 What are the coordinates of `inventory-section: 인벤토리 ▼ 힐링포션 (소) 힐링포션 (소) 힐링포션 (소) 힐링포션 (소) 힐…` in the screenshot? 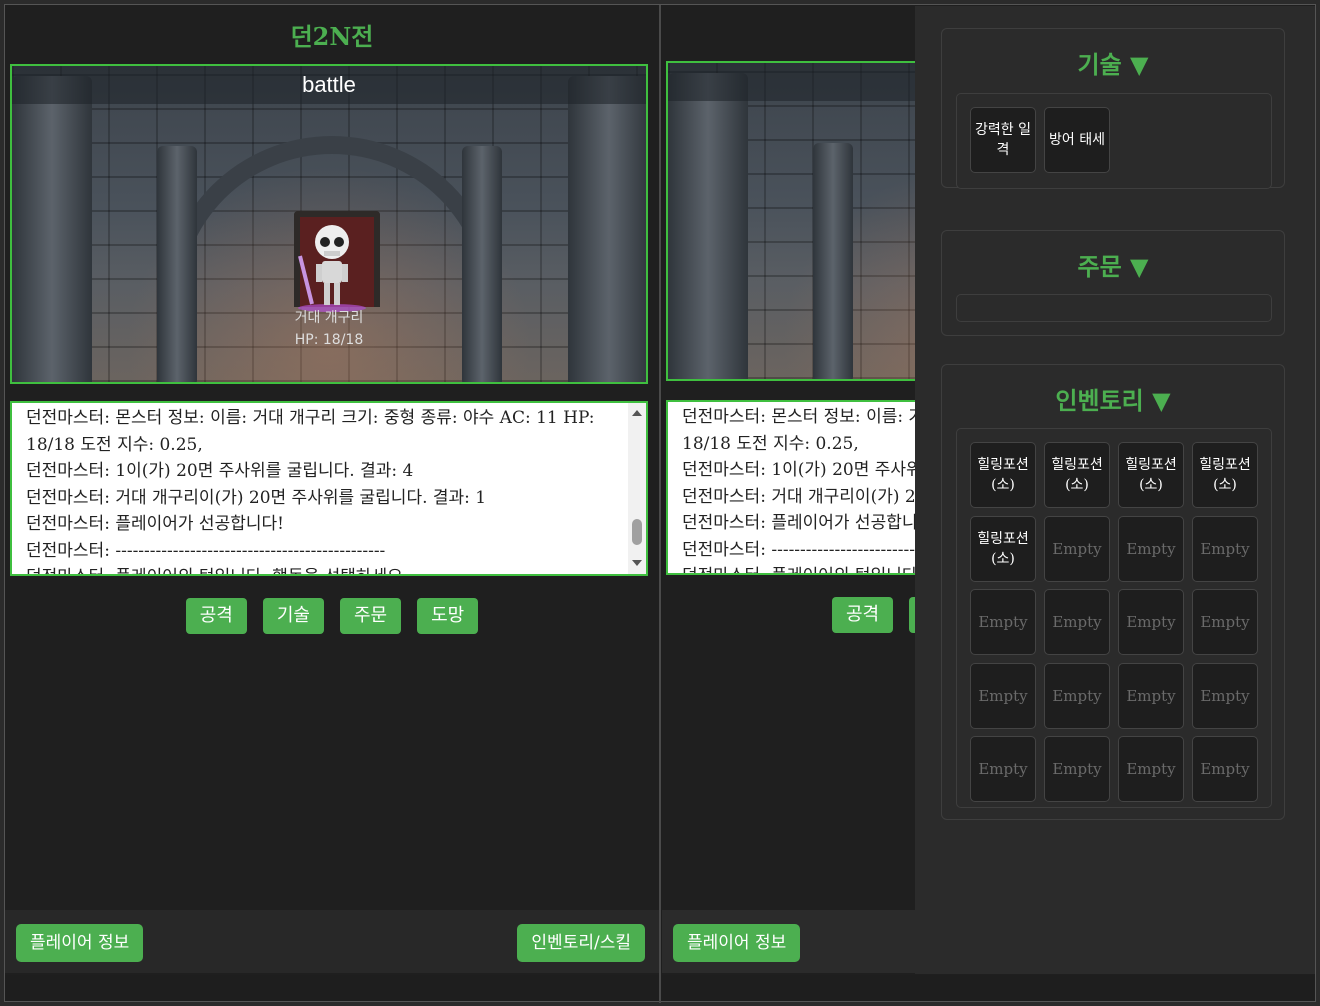 It's located at (1113, 592).